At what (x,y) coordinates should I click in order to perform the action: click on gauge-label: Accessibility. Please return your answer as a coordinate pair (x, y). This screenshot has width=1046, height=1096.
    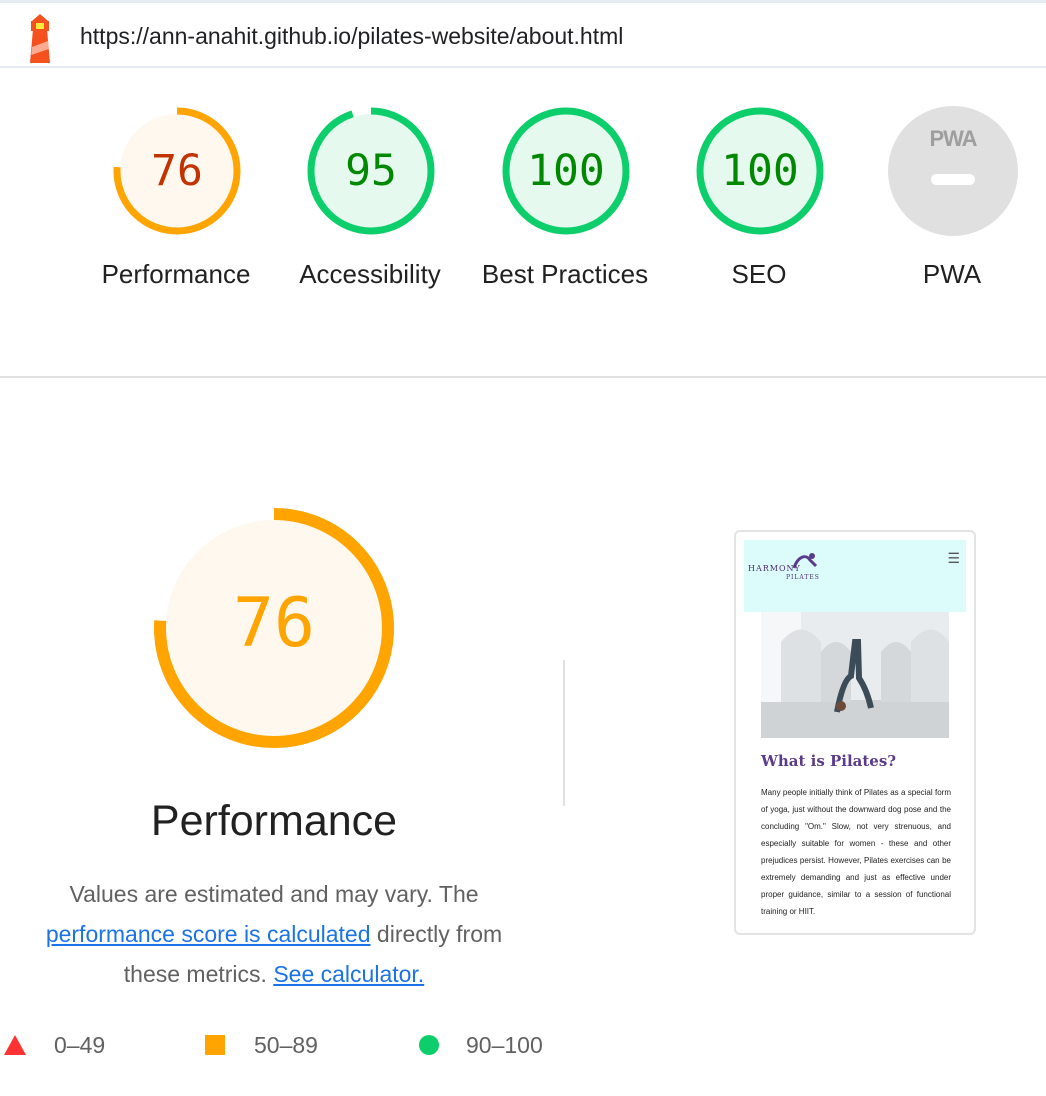
    Looking at the image, I should click on (370, 274).